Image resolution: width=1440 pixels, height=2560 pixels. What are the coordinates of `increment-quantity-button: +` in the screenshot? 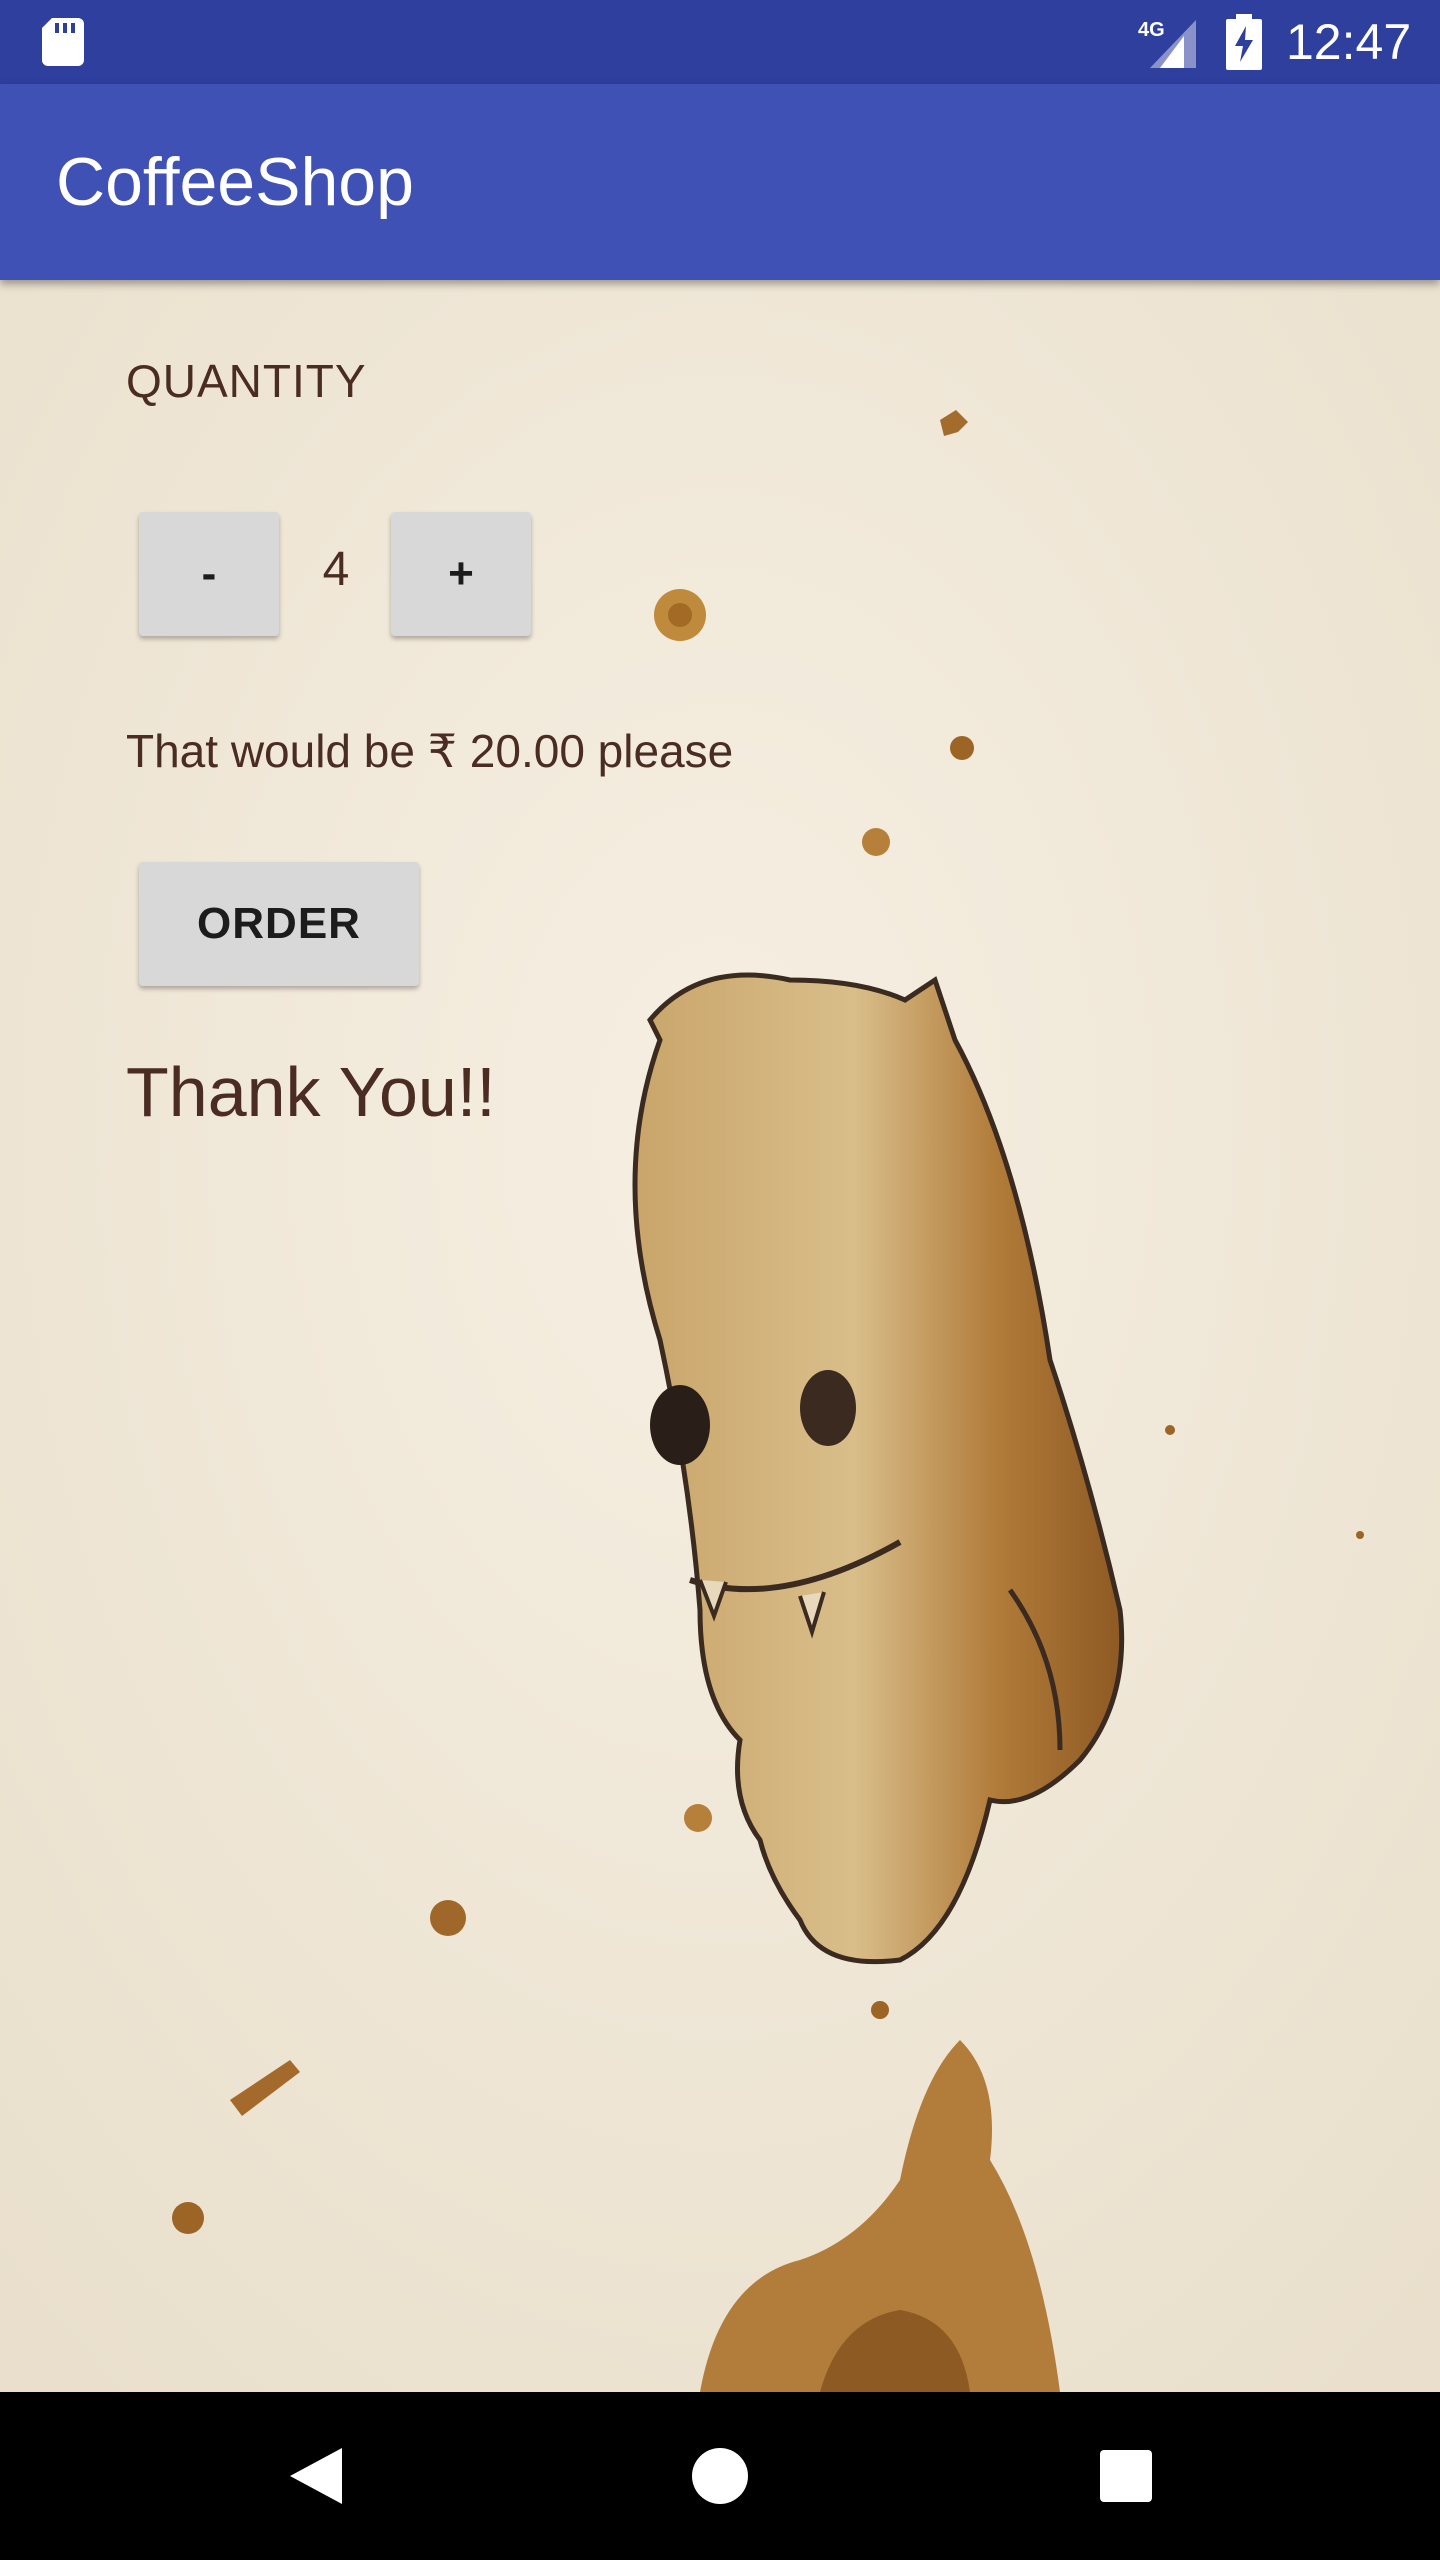 It's located at (461, 574).